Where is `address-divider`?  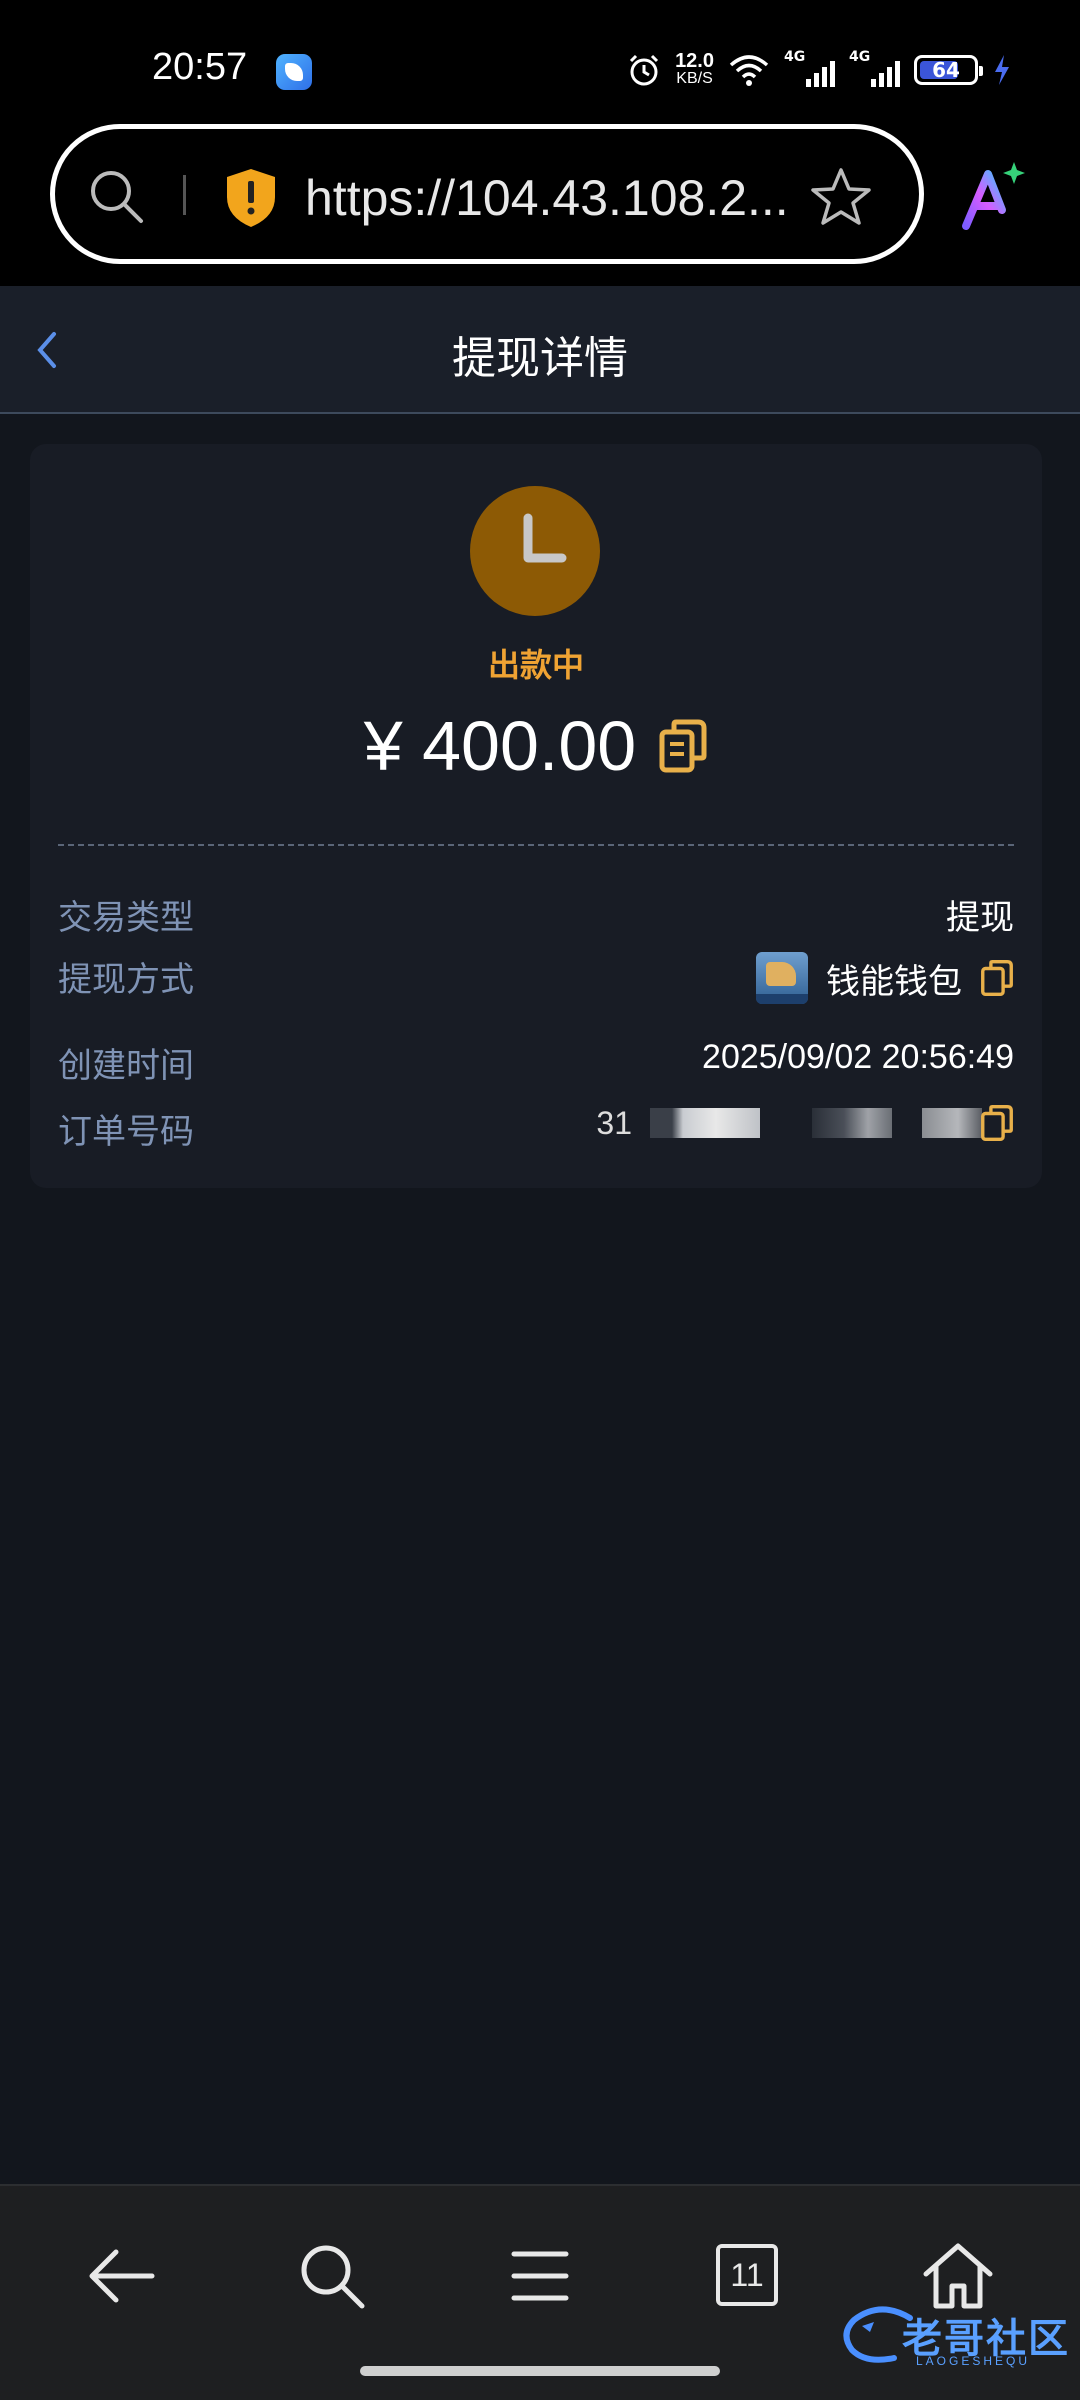 address-divider is located at coordinates (184, 195).